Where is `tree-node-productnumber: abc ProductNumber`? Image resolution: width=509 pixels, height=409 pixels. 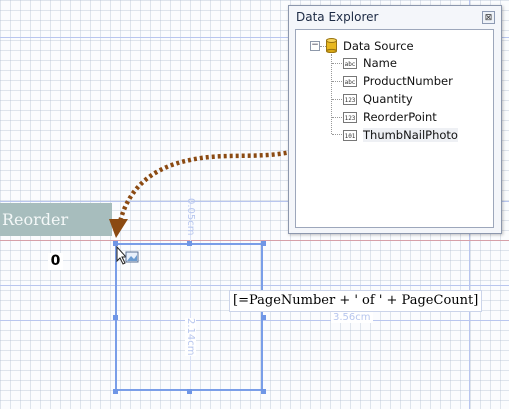 tree-node-productnumber: abc ProductNumber is located at coordinates (398, 81).